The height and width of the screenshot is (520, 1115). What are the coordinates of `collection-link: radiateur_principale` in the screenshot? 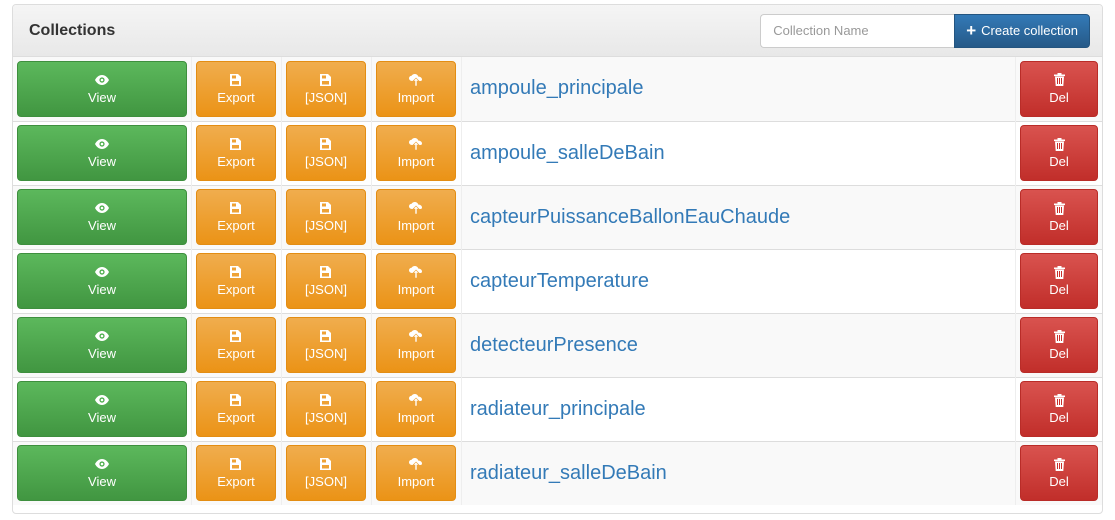 It's located at (558, 409).